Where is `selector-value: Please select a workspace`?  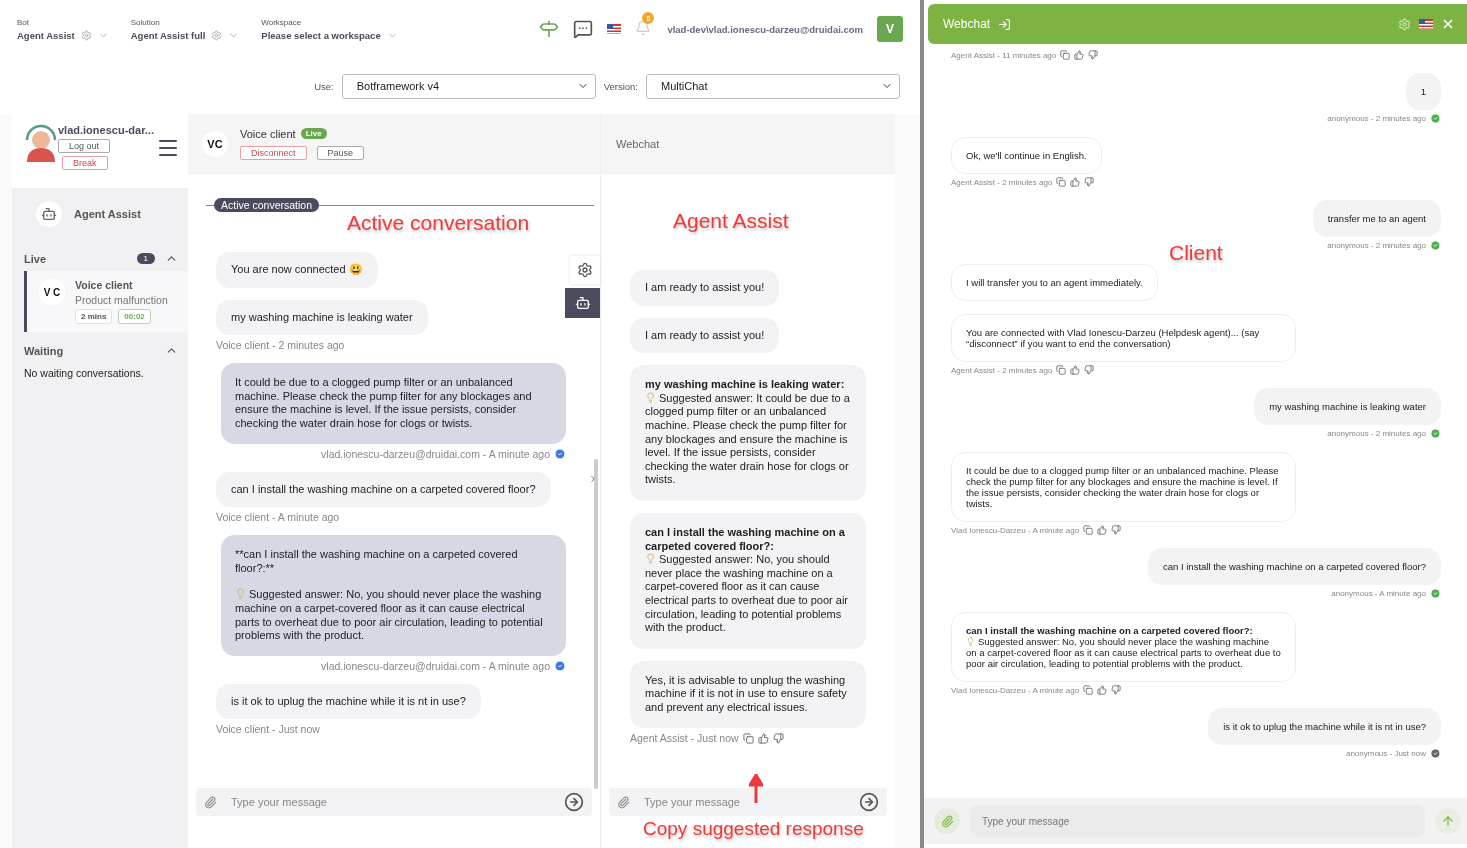 selector-value: Please select a workspace is located at coordinates (321, 35).